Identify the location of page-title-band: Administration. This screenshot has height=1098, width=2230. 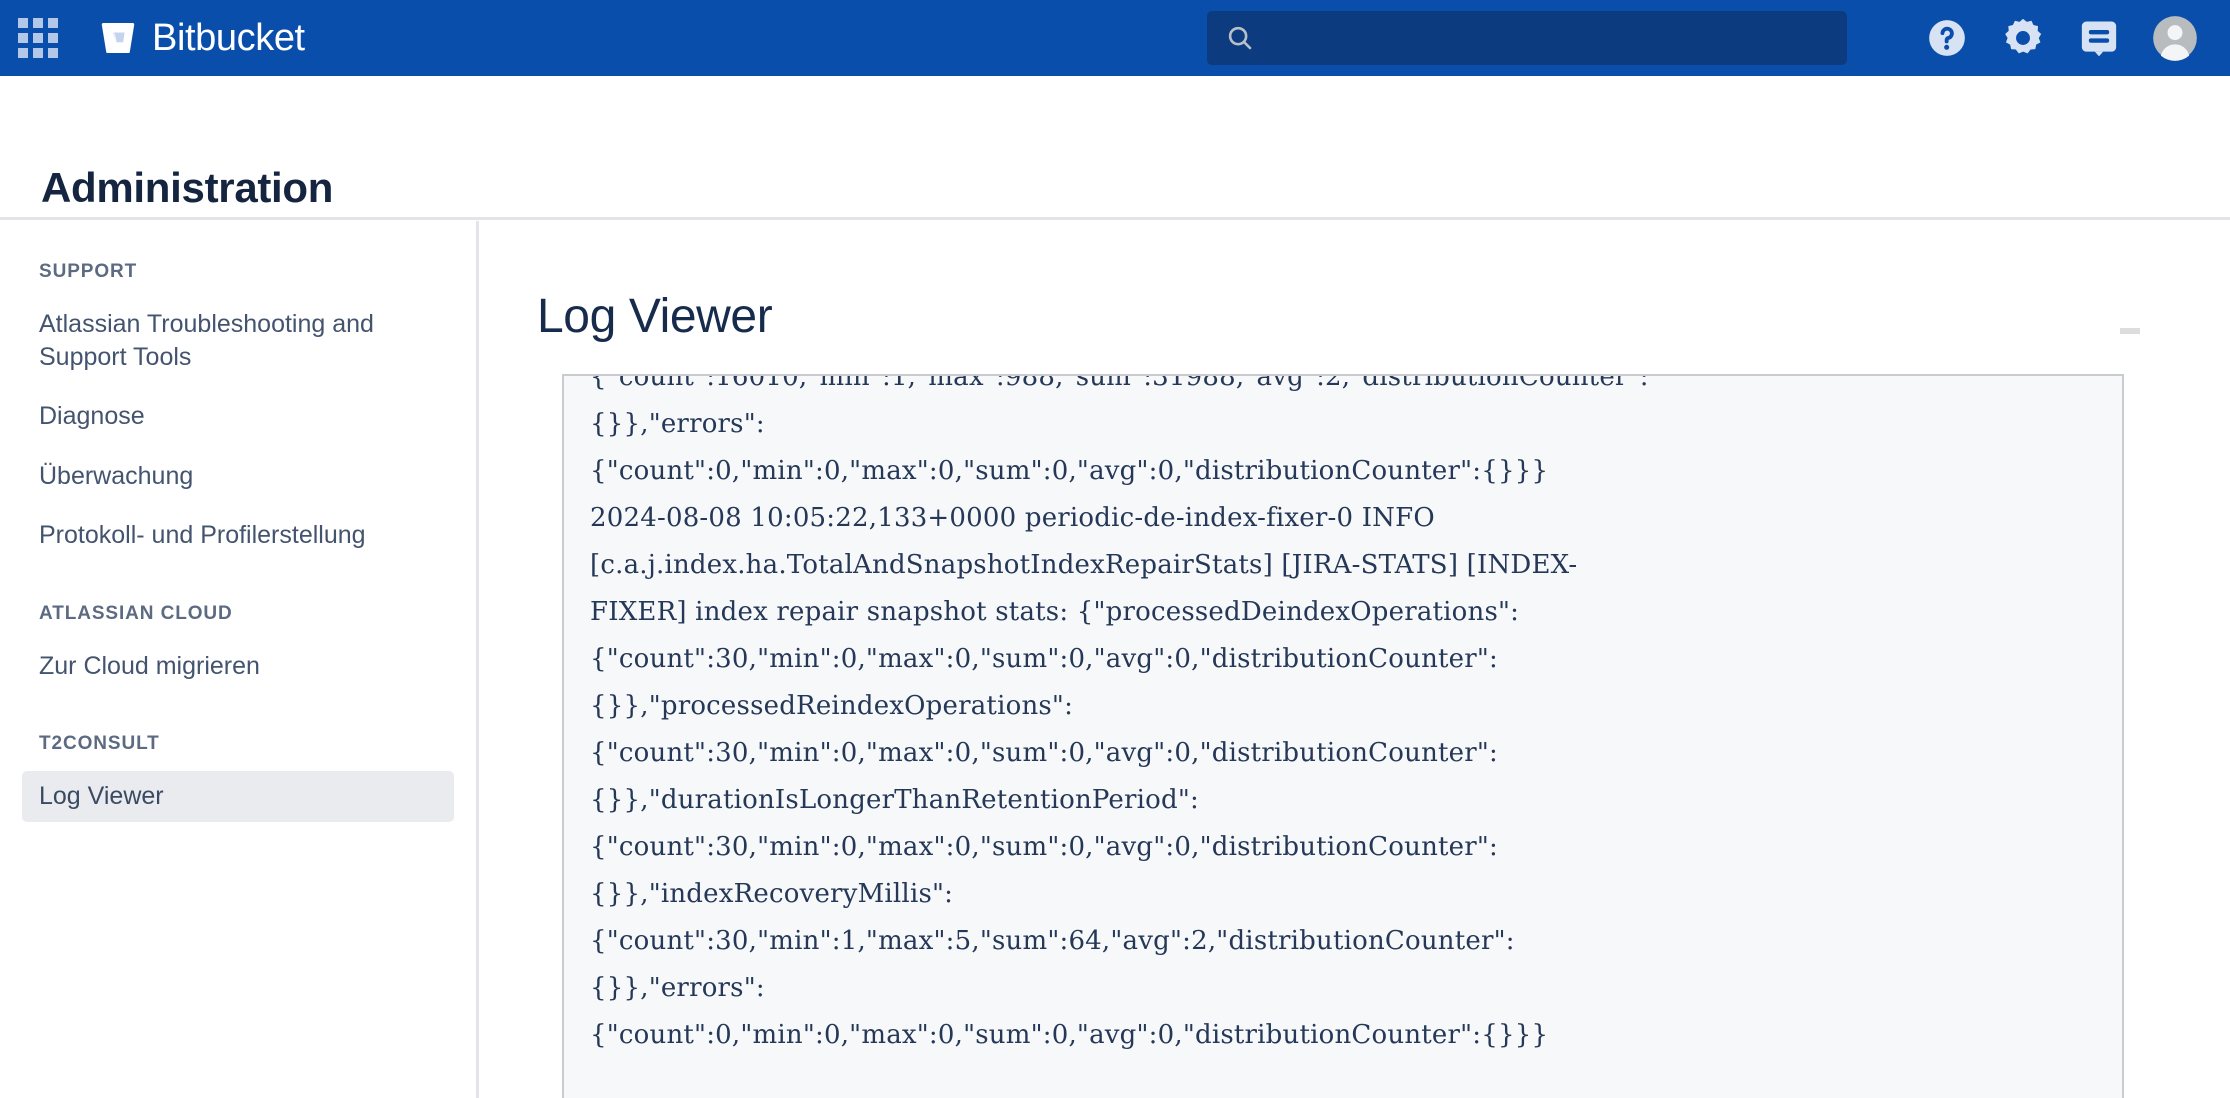
(1115, 148).